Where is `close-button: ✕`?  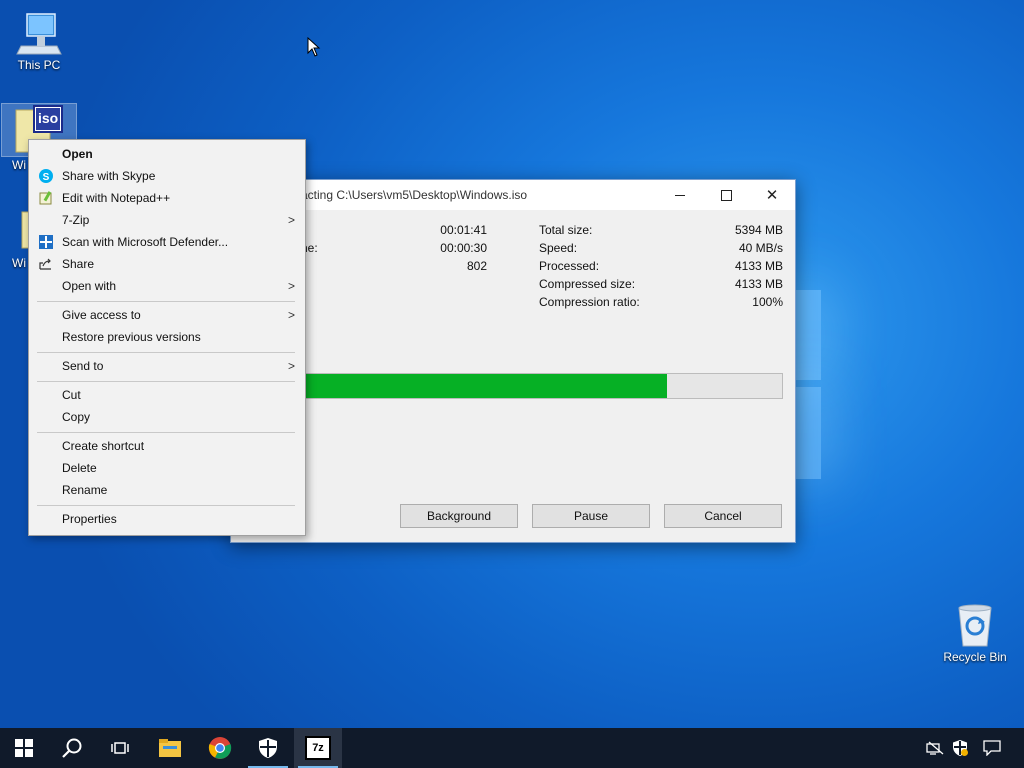 close-button: ✕ is located at coordinates (772, 195).